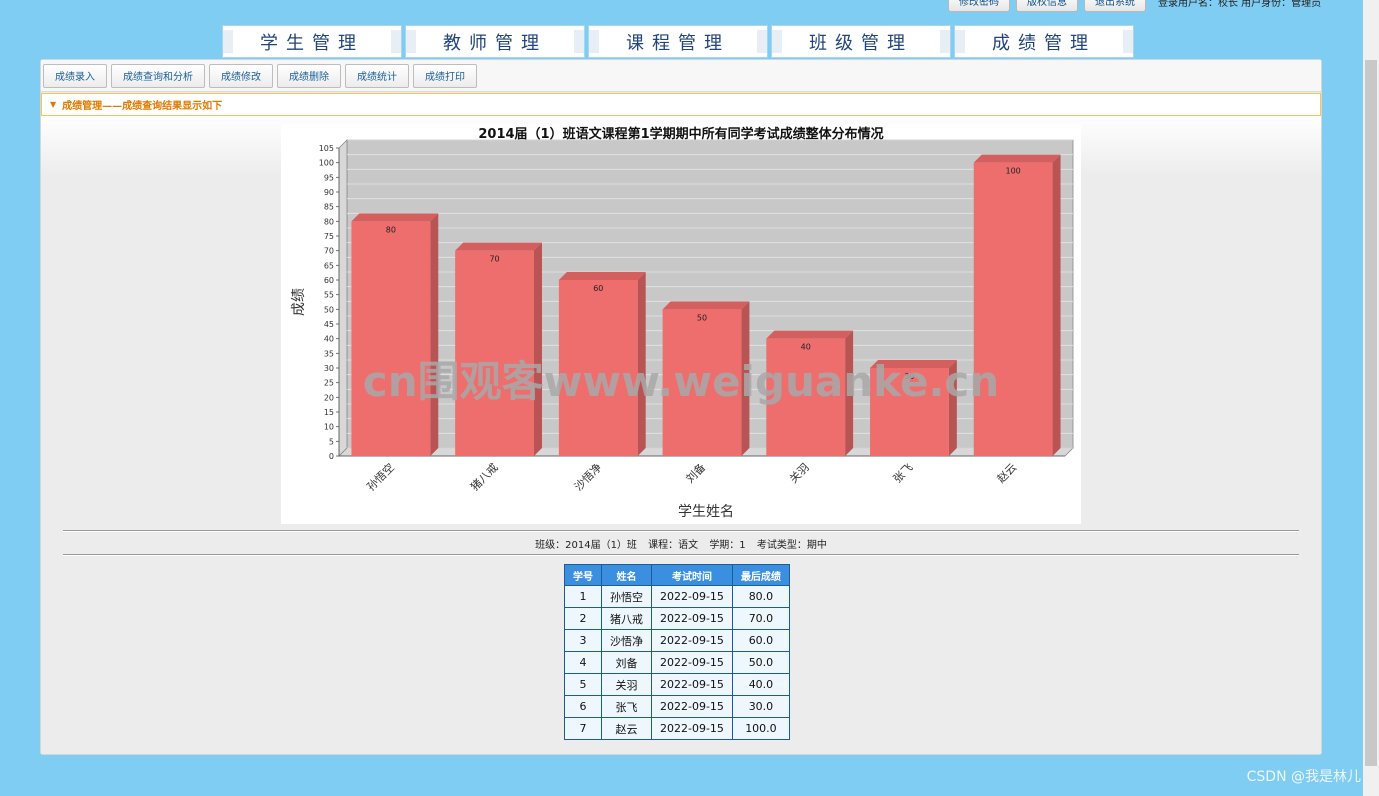 The image size is (1379, 796). Describe the element at coordinates (1115, 6) in the screenshot. I see `logout-button: 退出系统` at that location.